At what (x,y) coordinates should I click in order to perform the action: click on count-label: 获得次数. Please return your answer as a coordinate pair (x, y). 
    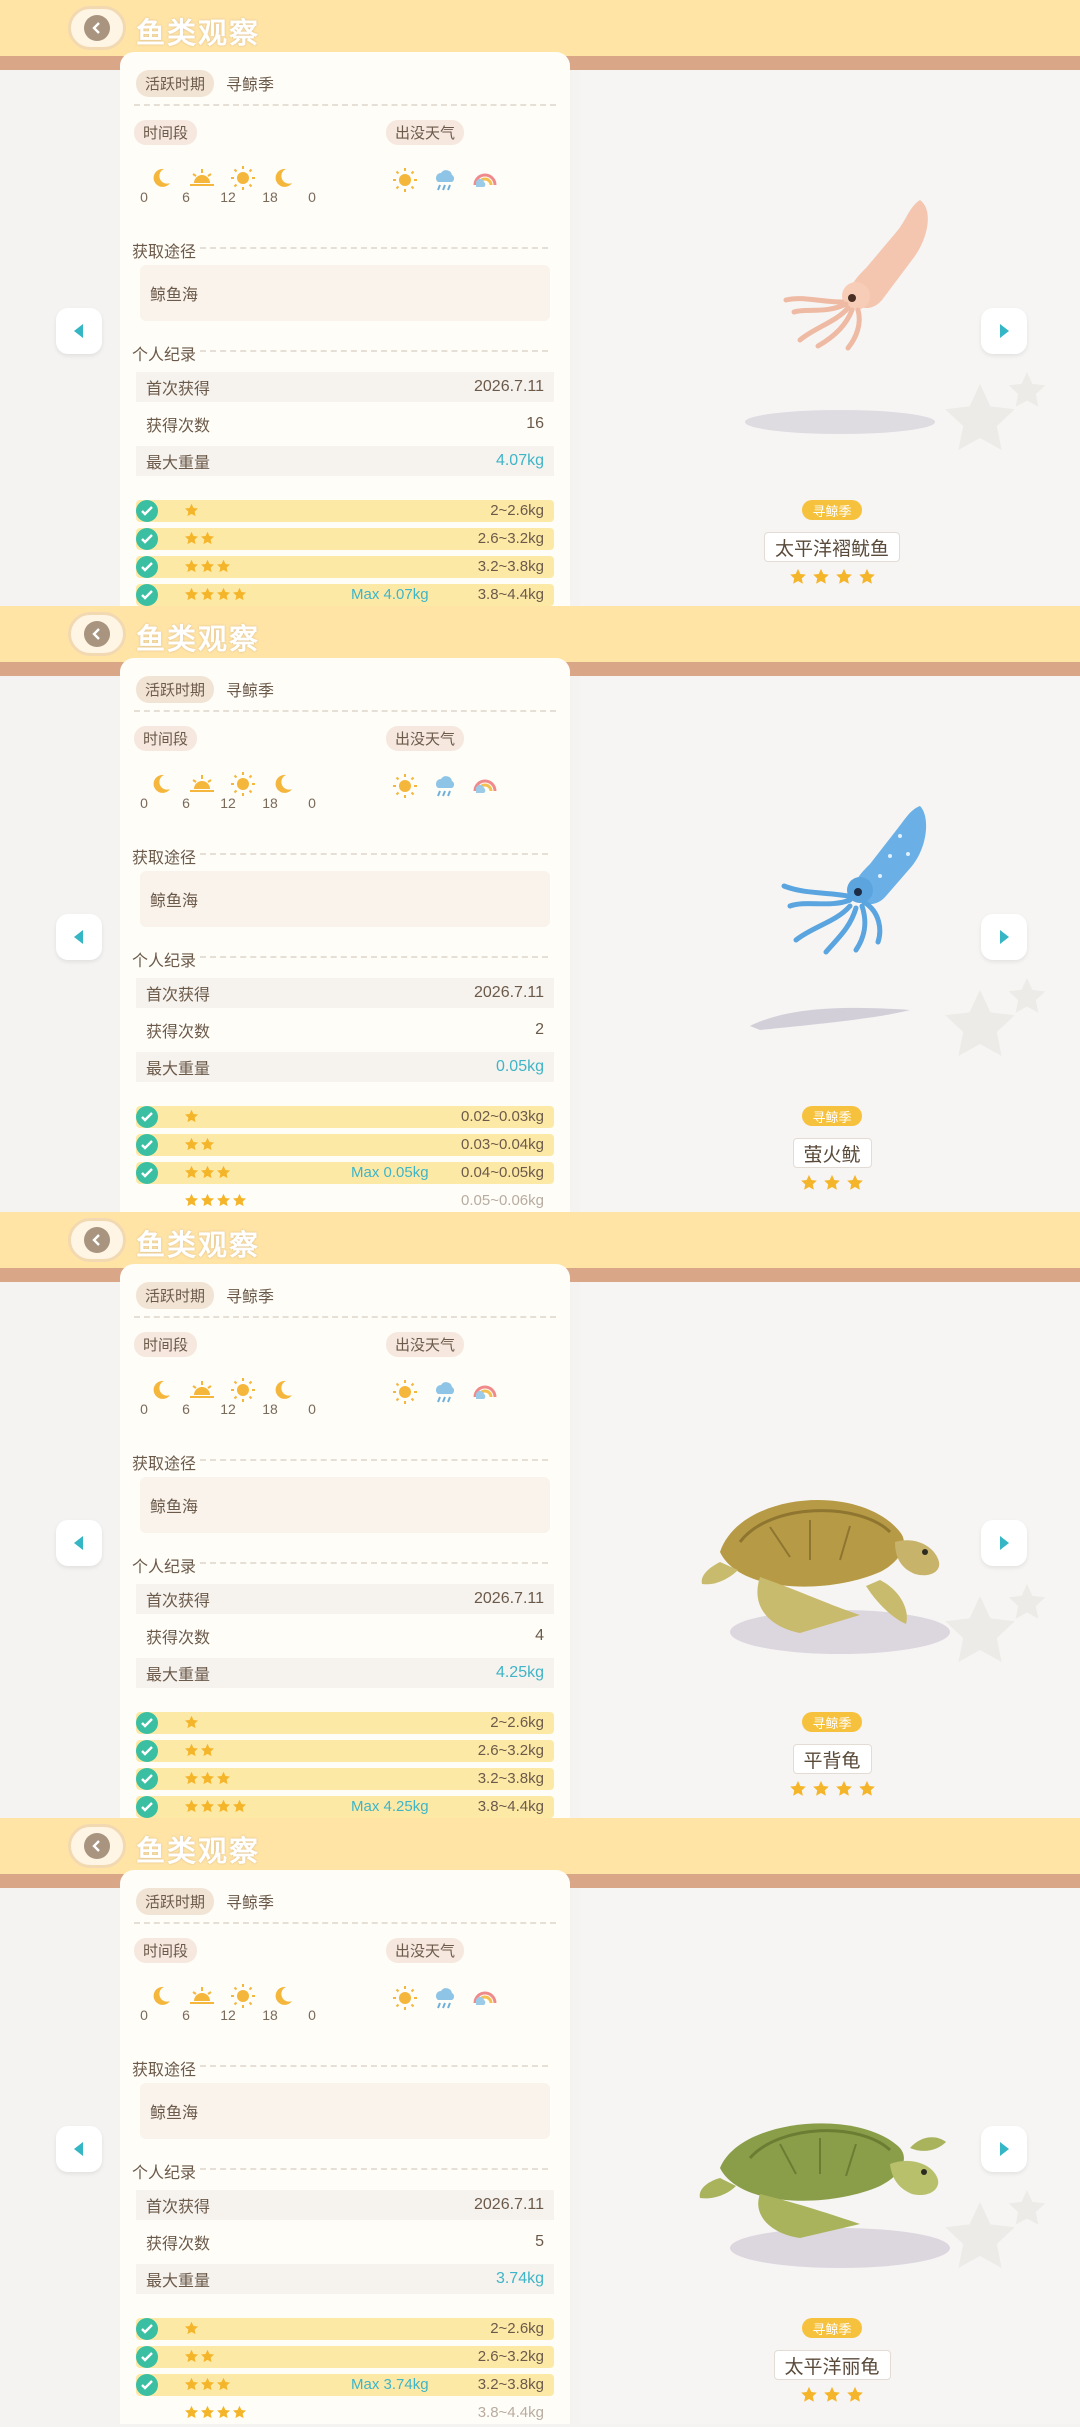
    Looking at the image, I should click on (178, 426).